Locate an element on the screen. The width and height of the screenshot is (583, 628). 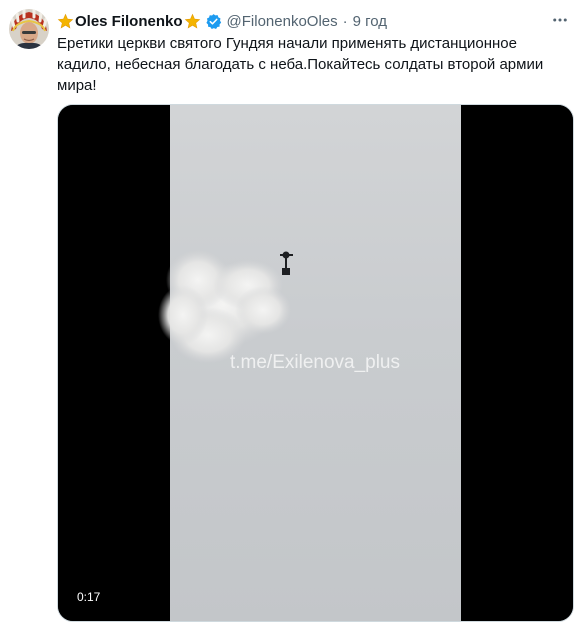
author-name-link: Oles Filonenko is located at coordinates (139, 21).